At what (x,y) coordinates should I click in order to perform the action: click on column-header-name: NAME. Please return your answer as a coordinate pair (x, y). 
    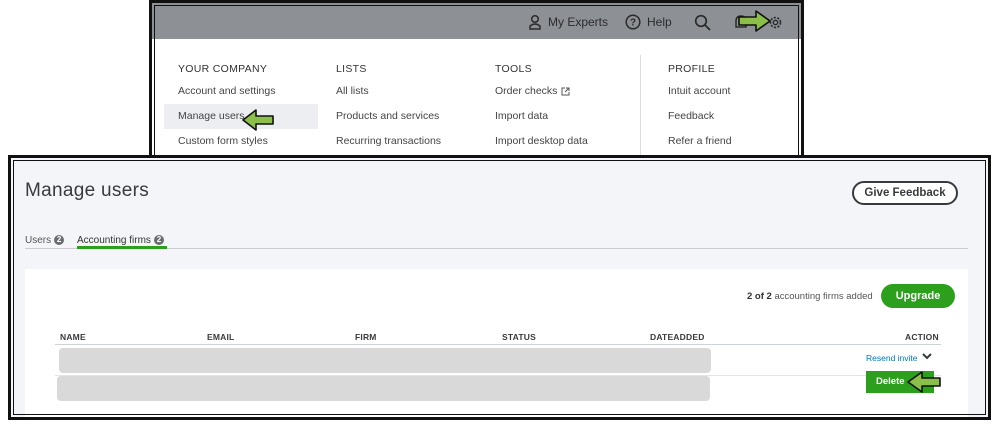
    Looking at the image, I should click on (73, 337).